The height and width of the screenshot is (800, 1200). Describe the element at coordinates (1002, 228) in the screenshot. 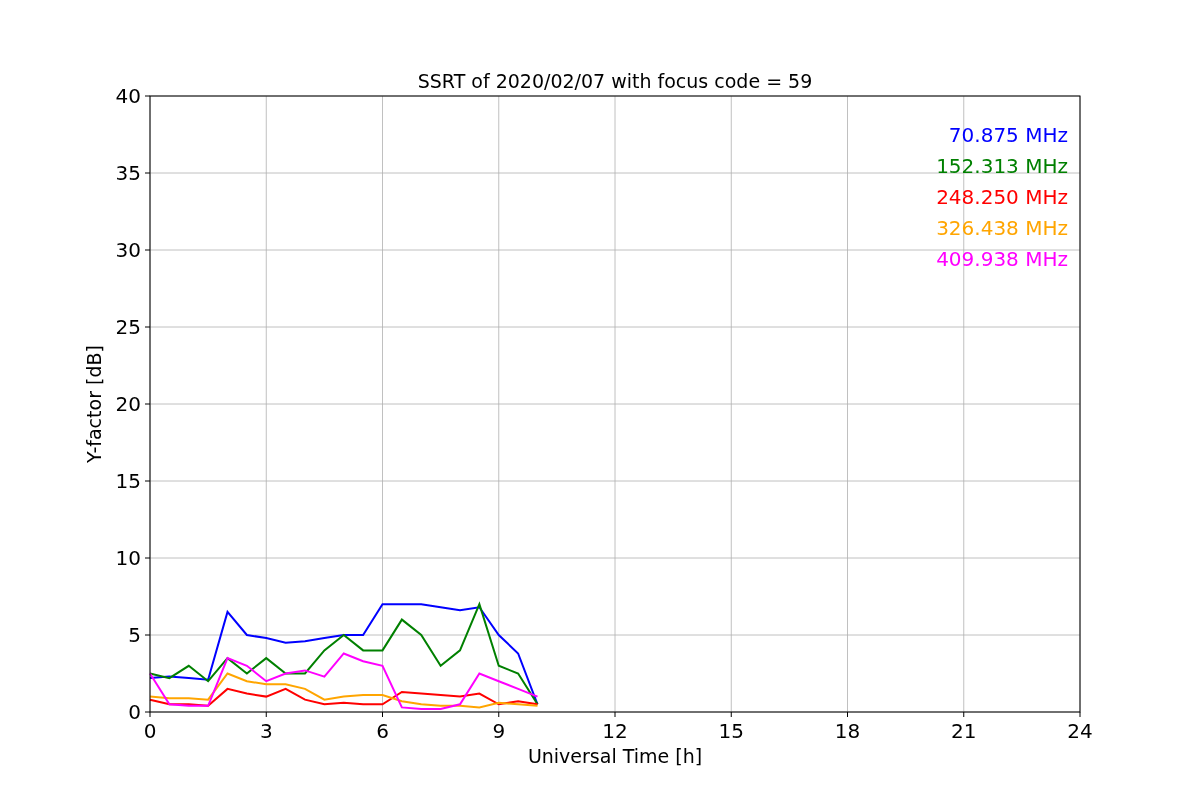

I see `legend-label: 326.438 MHz` at that location.